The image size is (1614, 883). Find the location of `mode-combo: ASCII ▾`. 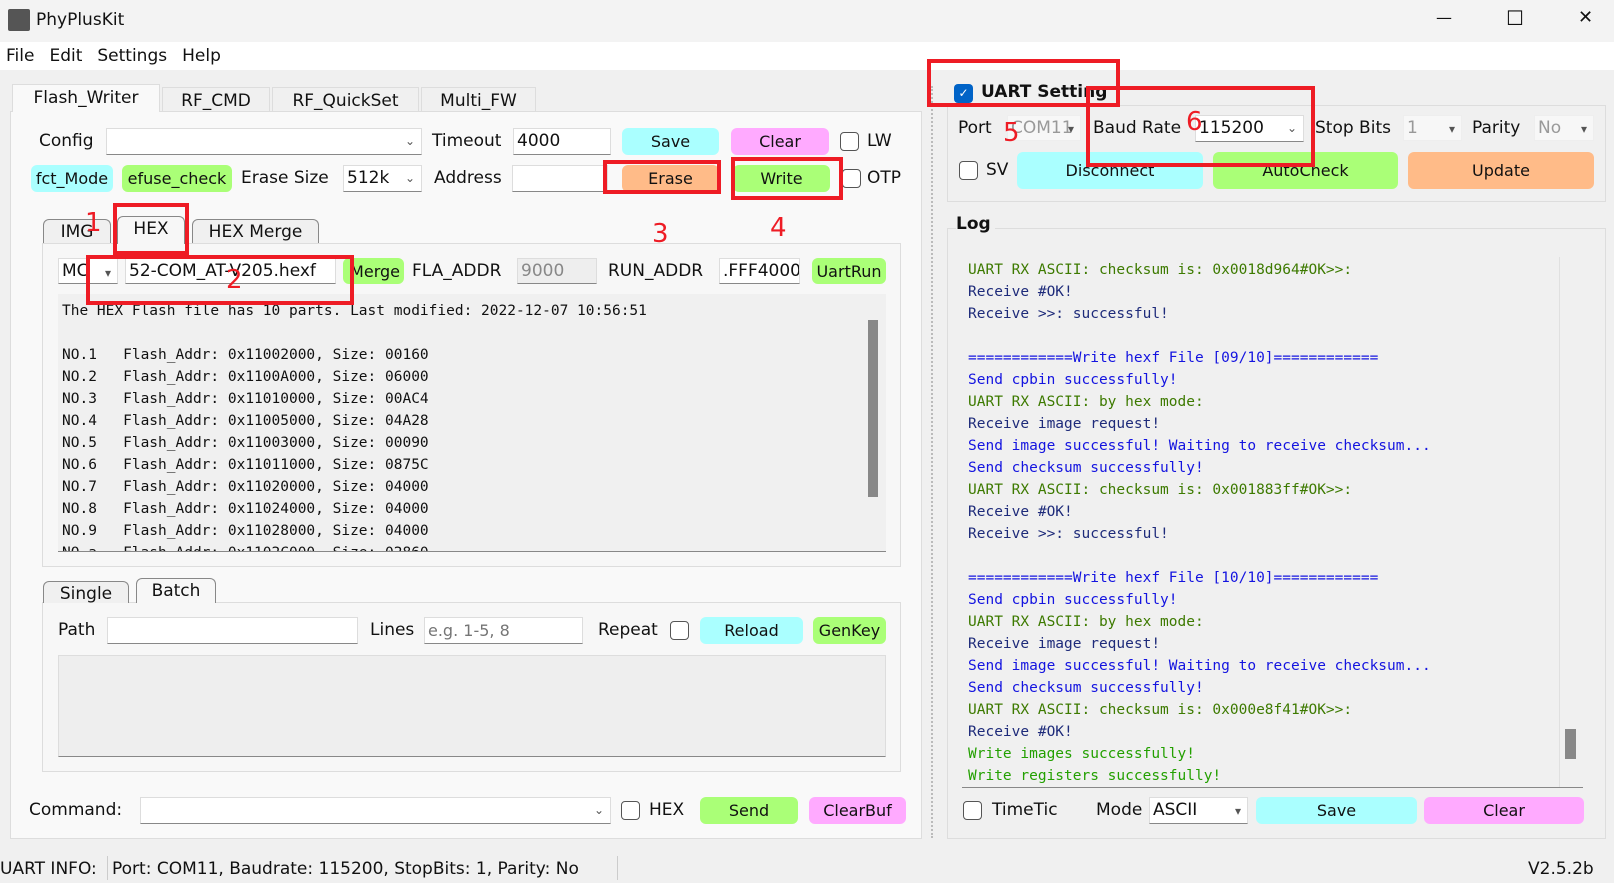

mode-combo: ASCII ▾ is located at coordinates (1198, 810).